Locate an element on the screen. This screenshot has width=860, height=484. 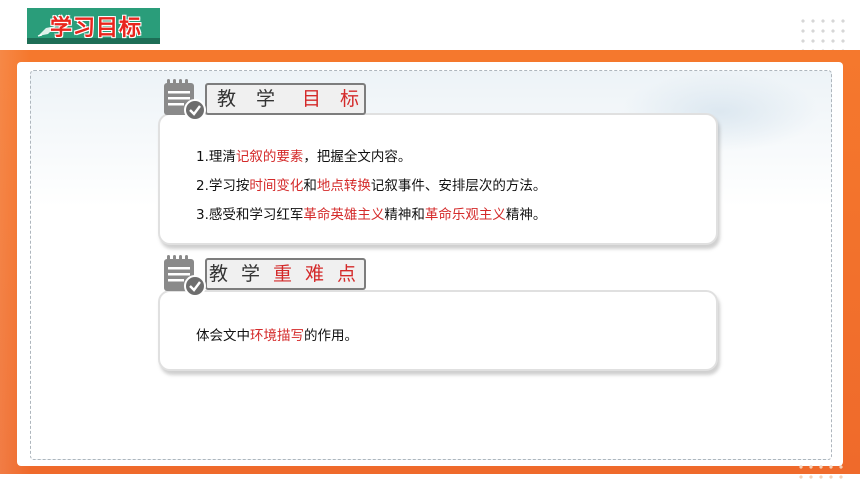
goal-highlight: 革命英雄主义 is located at coordinates (344, 215).